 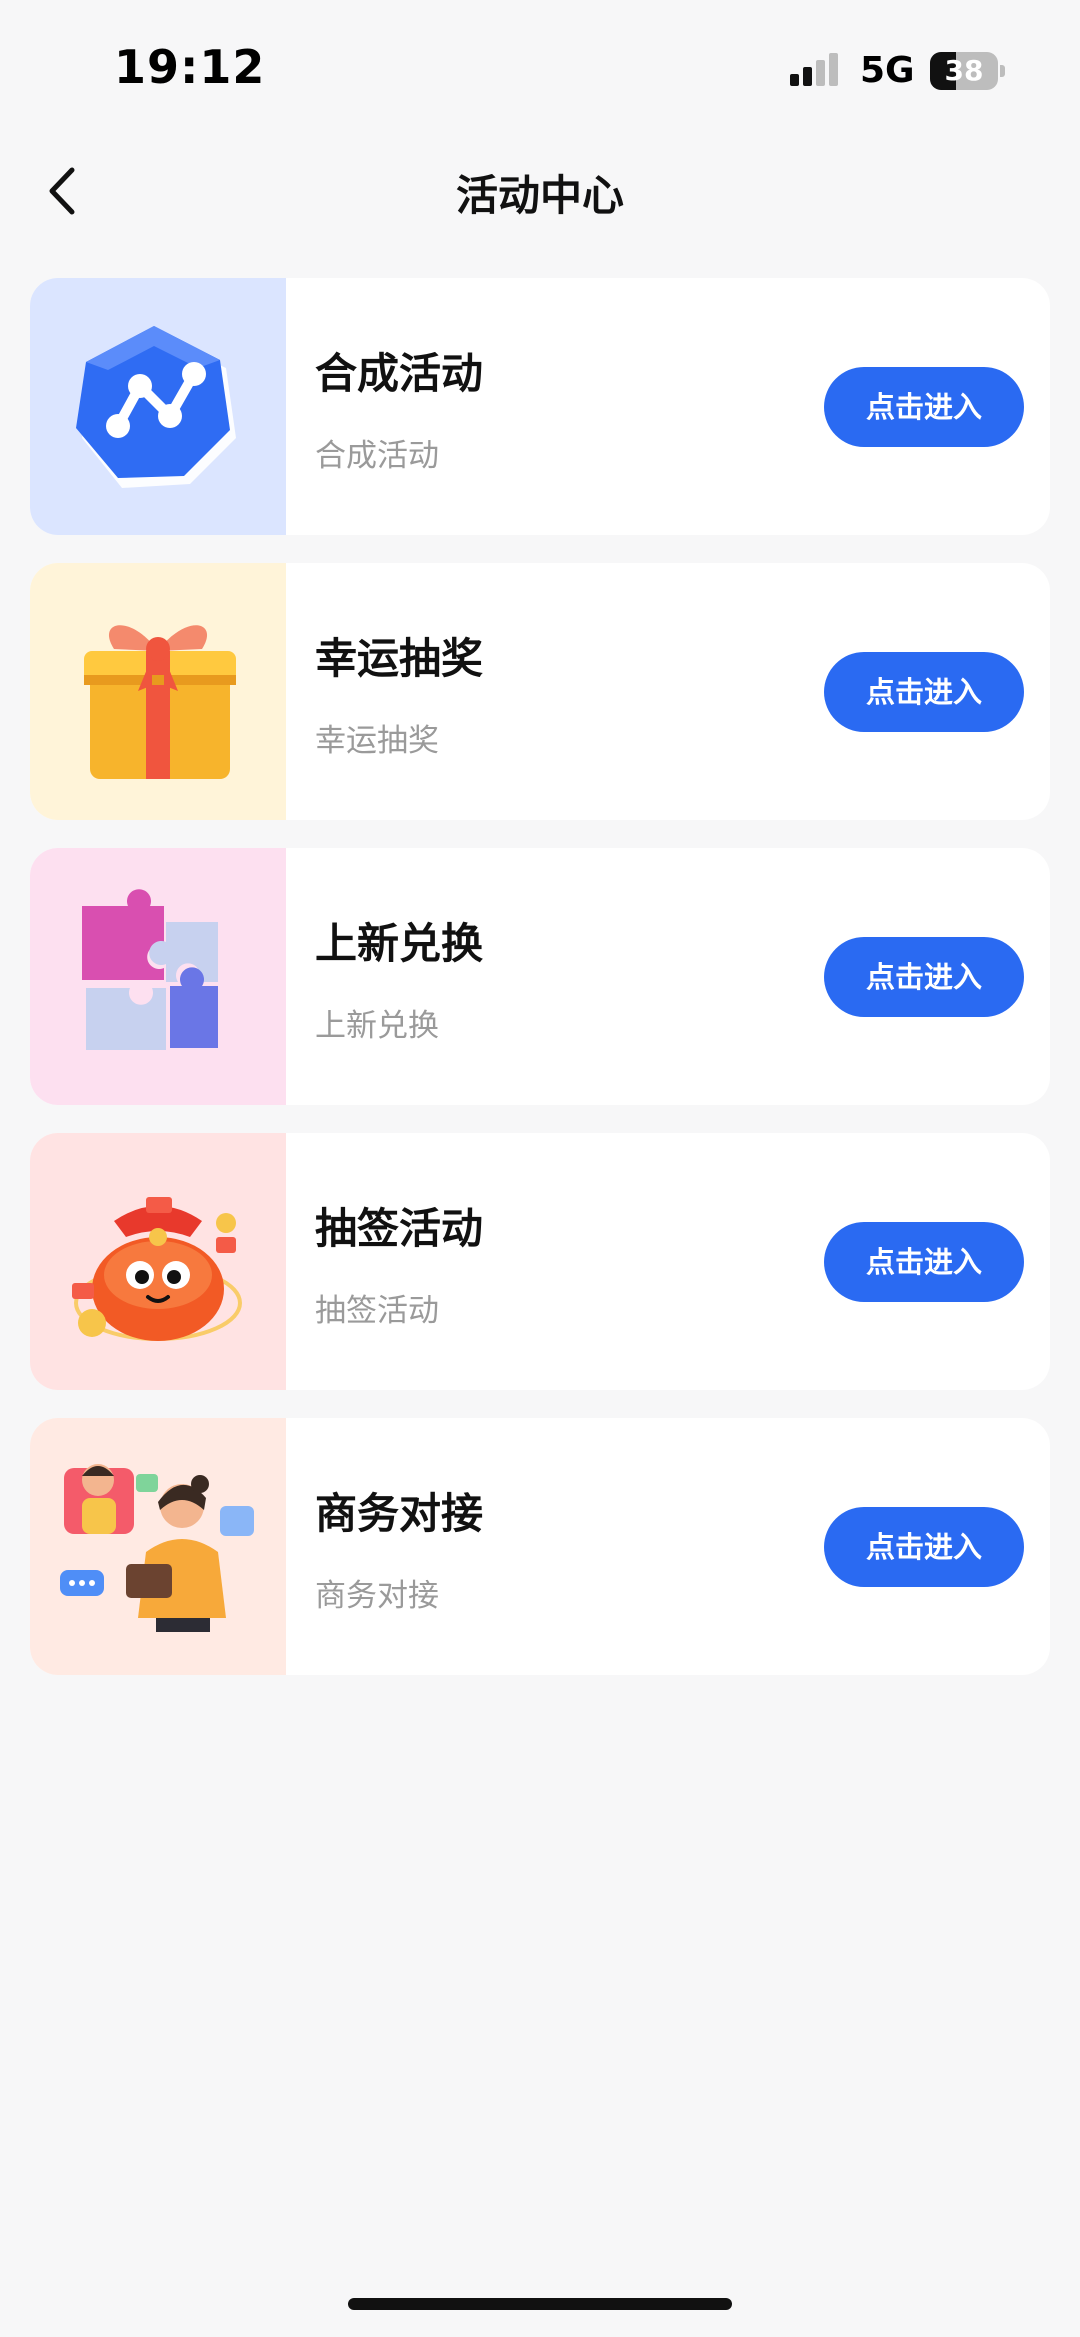 I want to click on page-title: 活动中心, so click(x=539, y=195).